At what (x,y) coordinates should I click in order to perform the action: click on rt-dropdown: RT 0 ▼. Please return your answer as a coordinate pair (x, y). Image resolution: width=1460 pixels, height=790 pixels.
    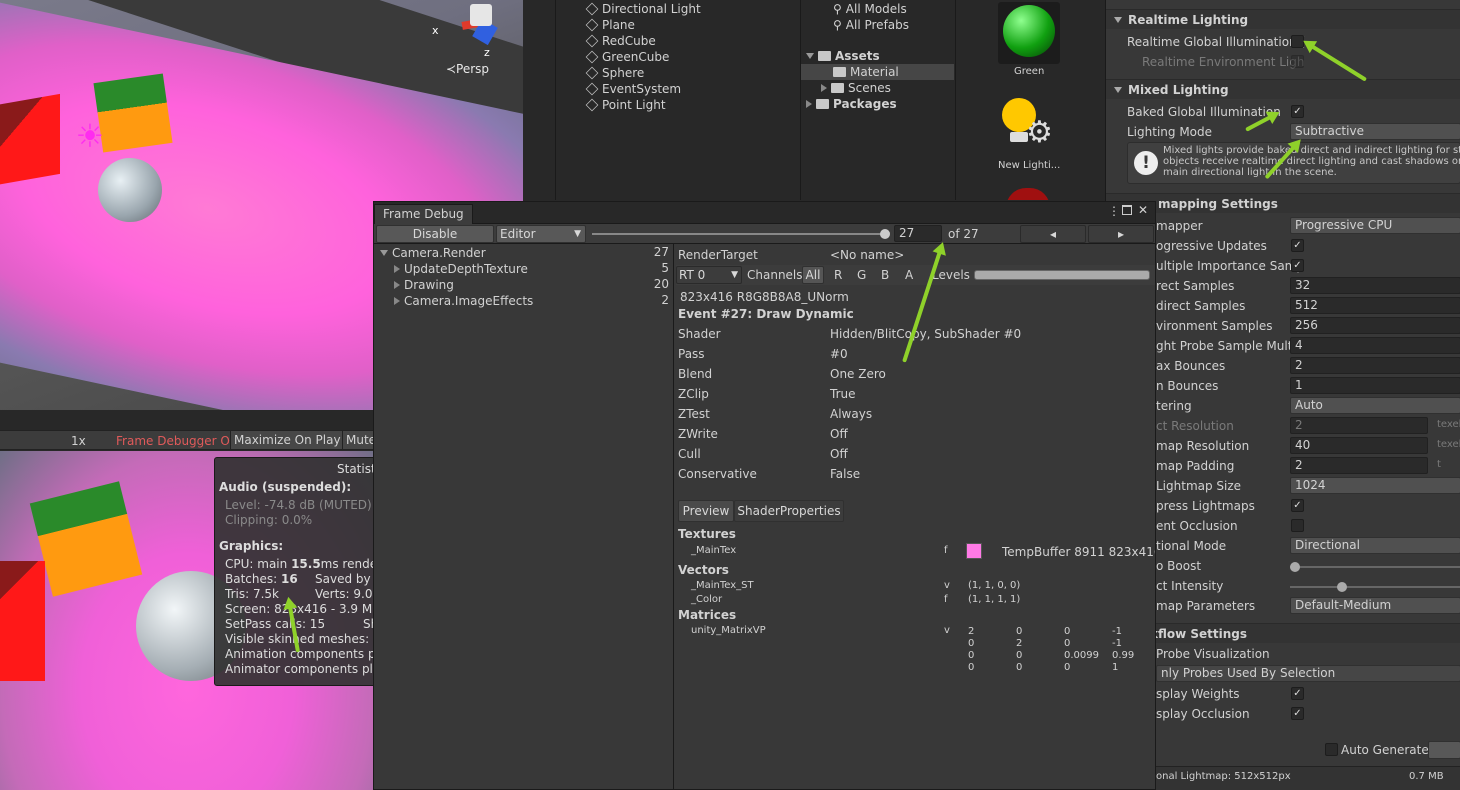
    Looking at the image, I should click on (709, 275).